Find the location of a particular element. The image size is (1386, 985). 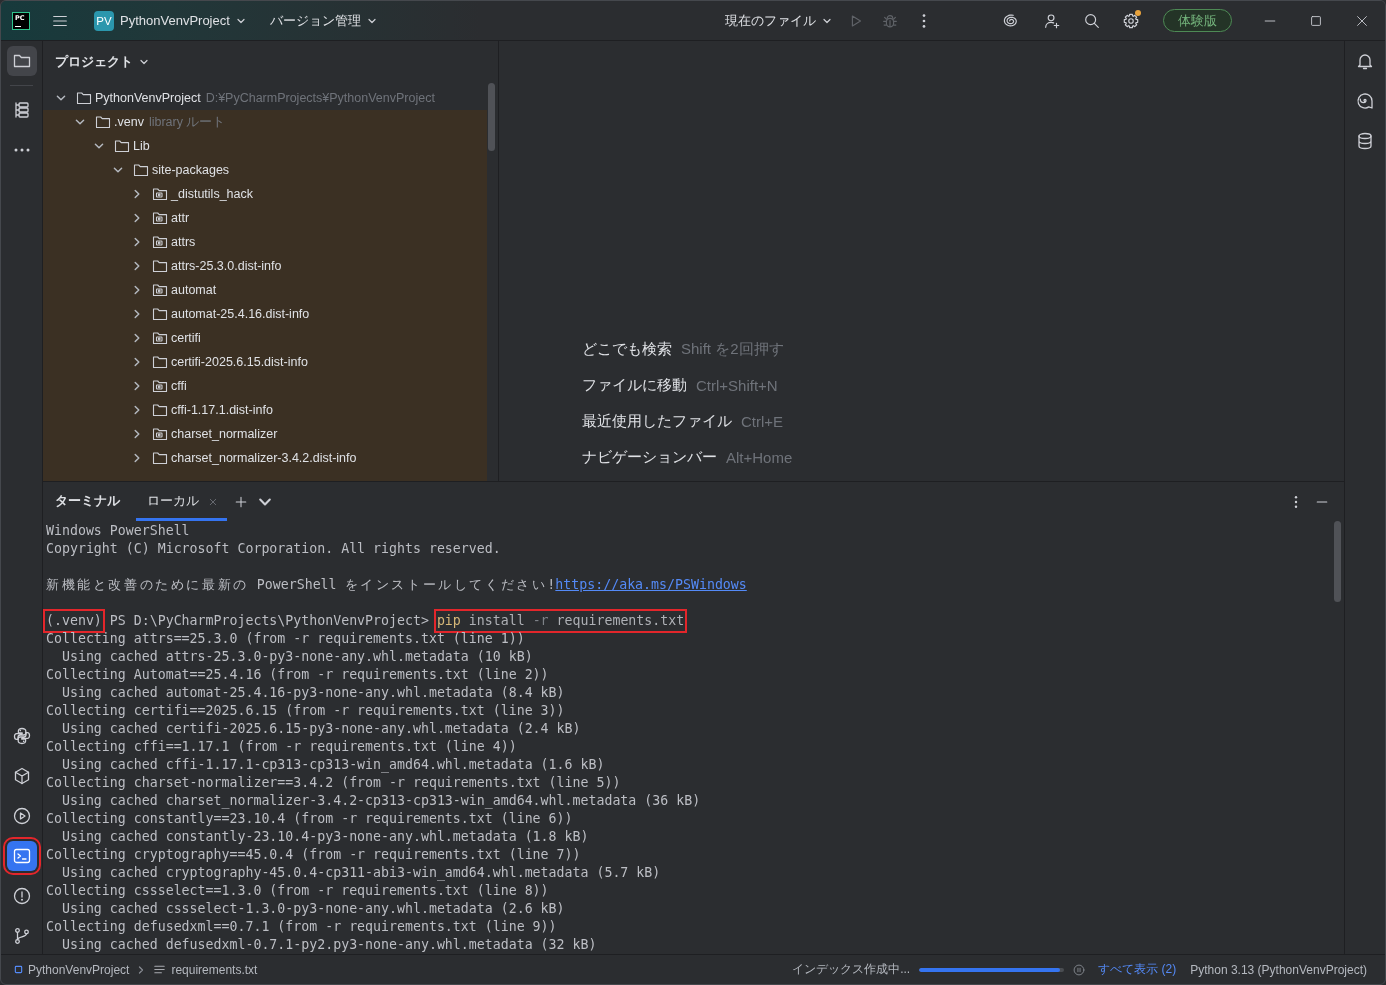

path-hint: D:¥PyCharmProjects¥PythonVenvProject is located at coordinates (320, 98).